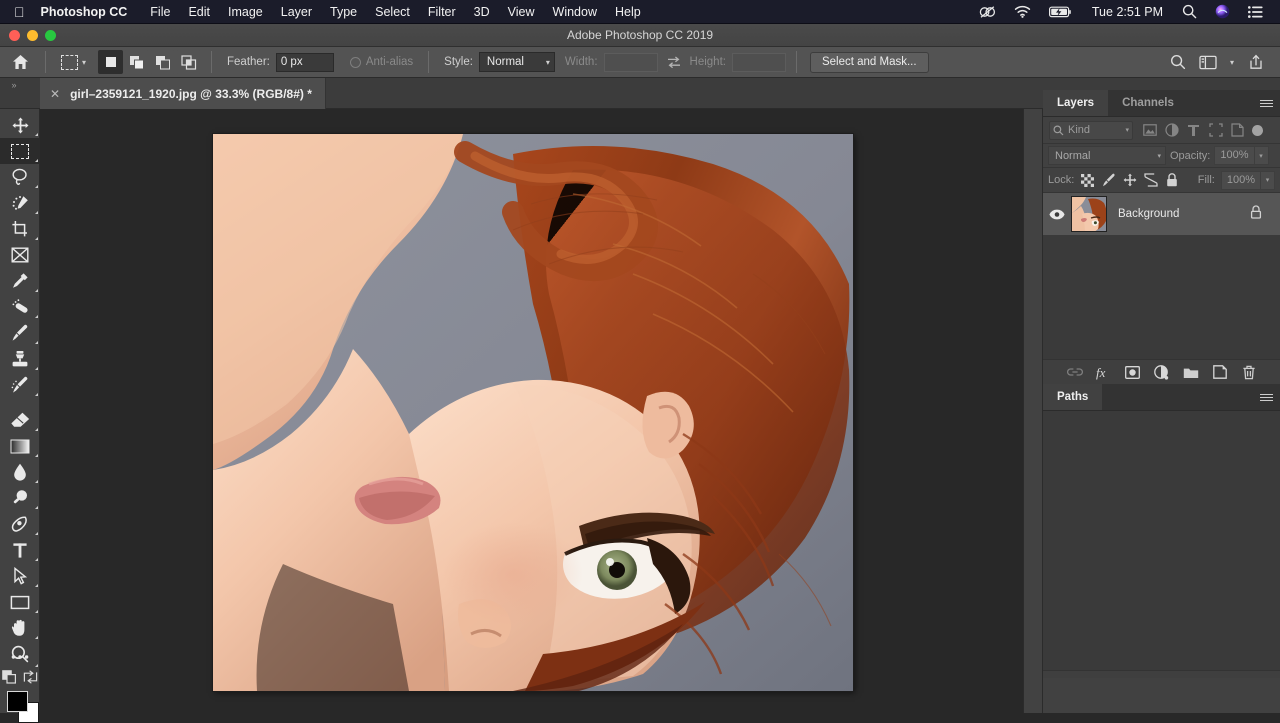 The image size is (1280, 723). Describe the element at coordinates (1087, 180) in the screenshot. I see `lock-transparent-pixels-icon` at that location.